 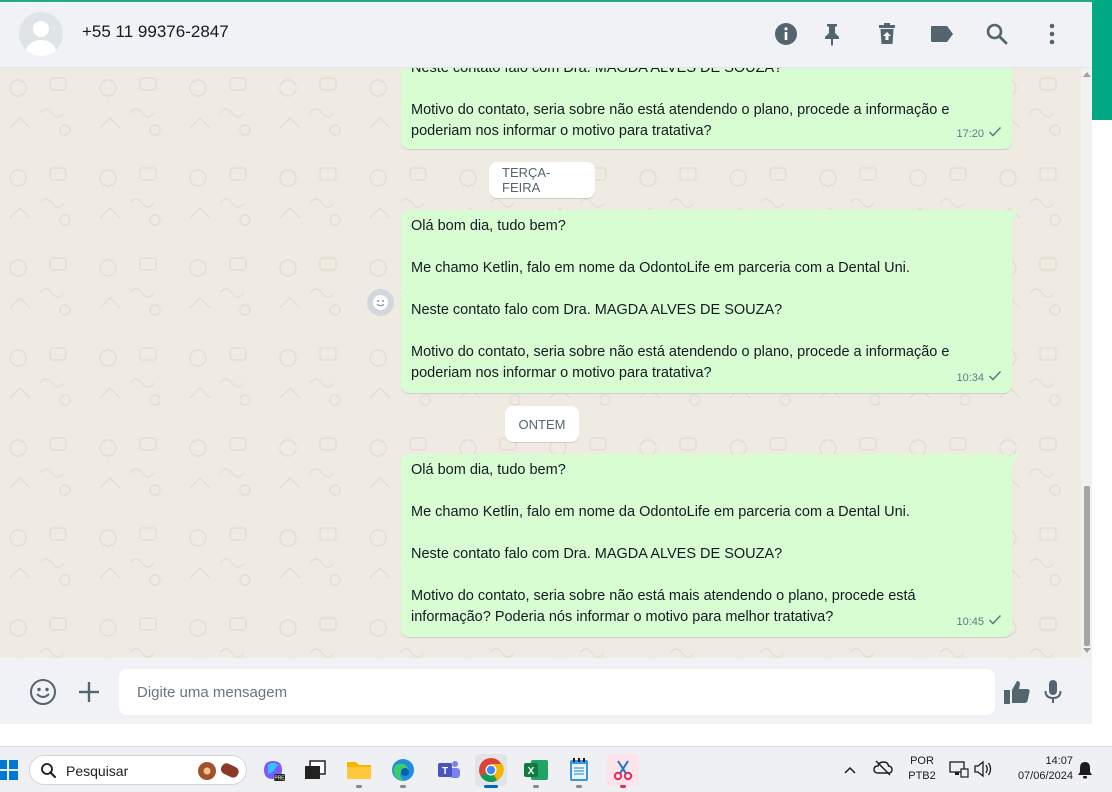 I want to click on info-icon, so click(x=786, y=34).